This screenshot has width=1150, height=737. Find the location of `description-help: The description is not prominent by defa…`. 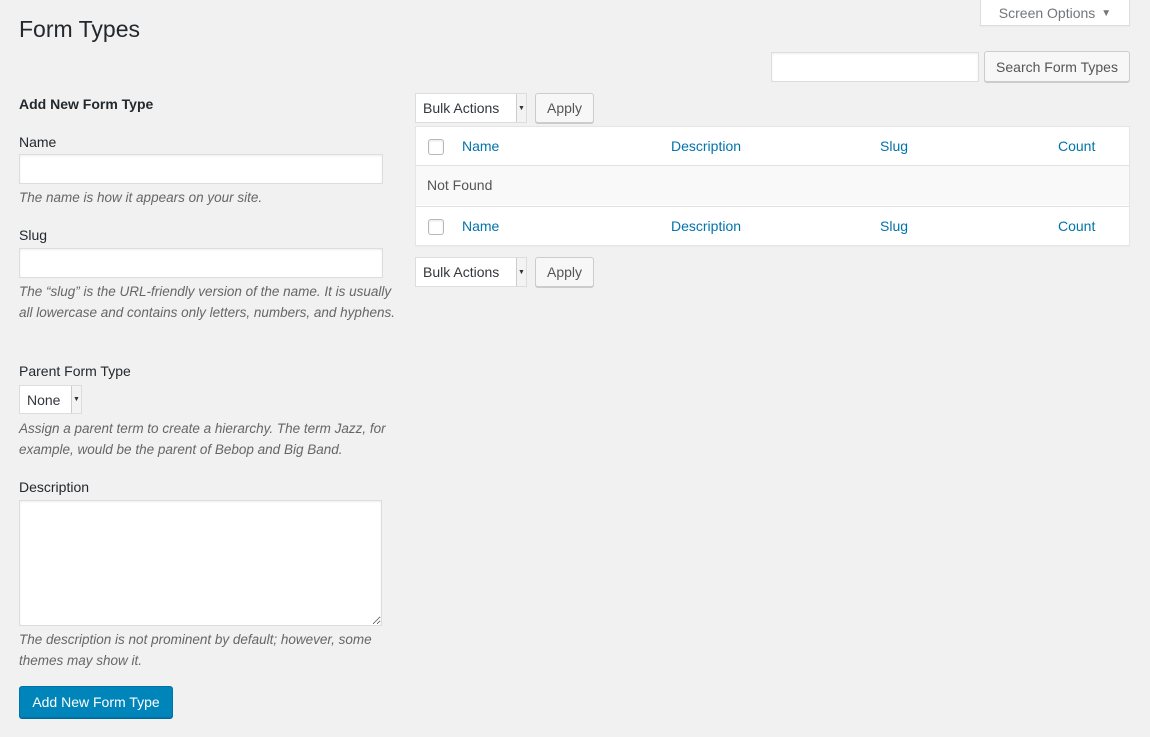

description-help: The description is not prominent by defa… is located at coordinates (195, 650).